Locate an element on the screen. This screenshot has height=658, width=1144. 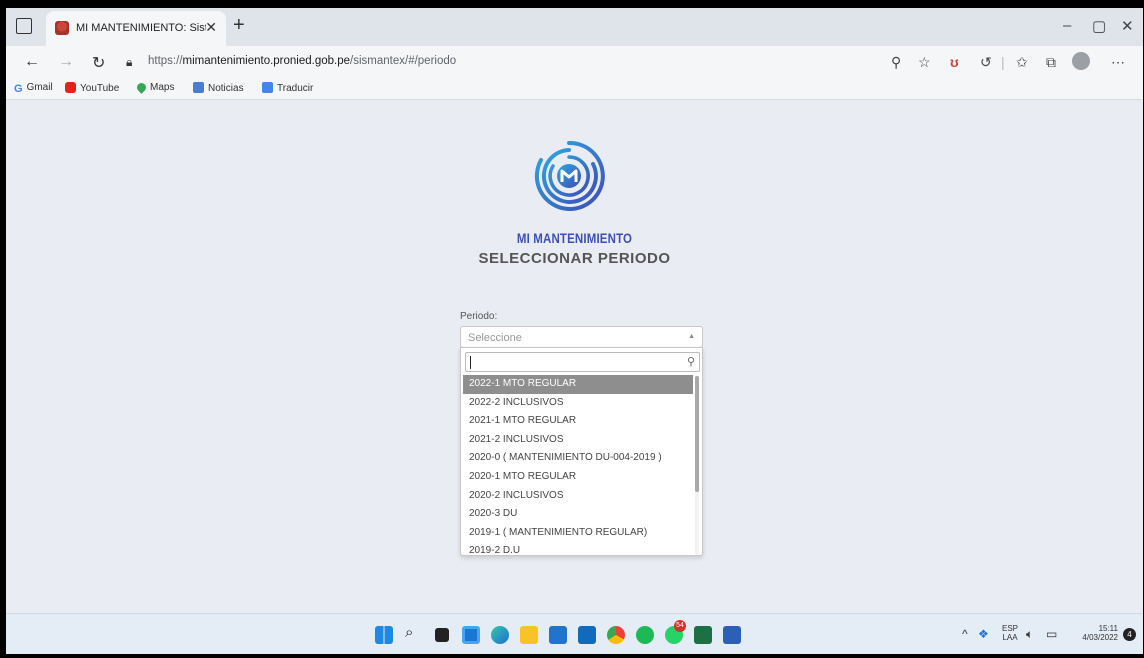
period-option: 2019-2 D.U is located at coordinates (578, 548).